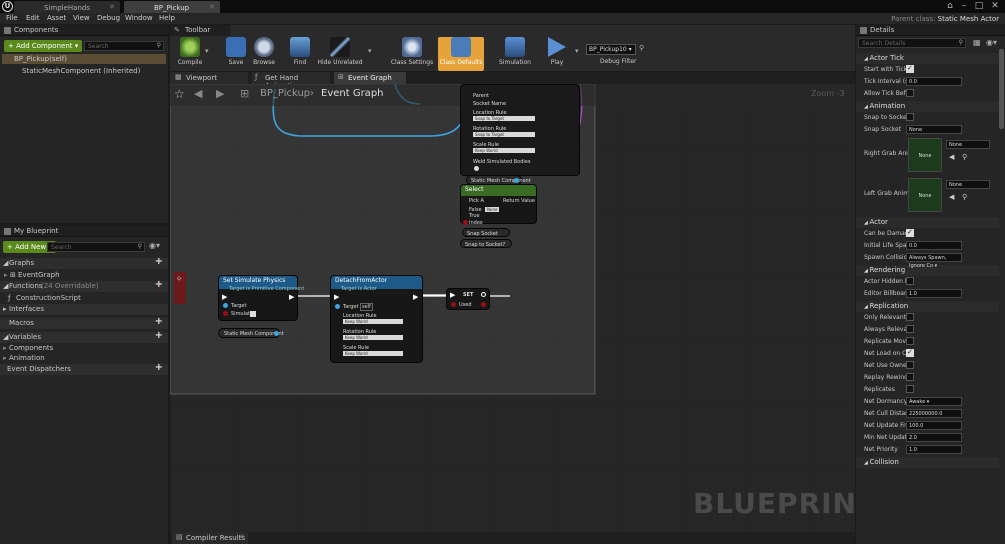  Describe the element at coordinates (611, 49) in the screenshot. I see `debug-object-select: BP_Pickup10 ▾` at that location.